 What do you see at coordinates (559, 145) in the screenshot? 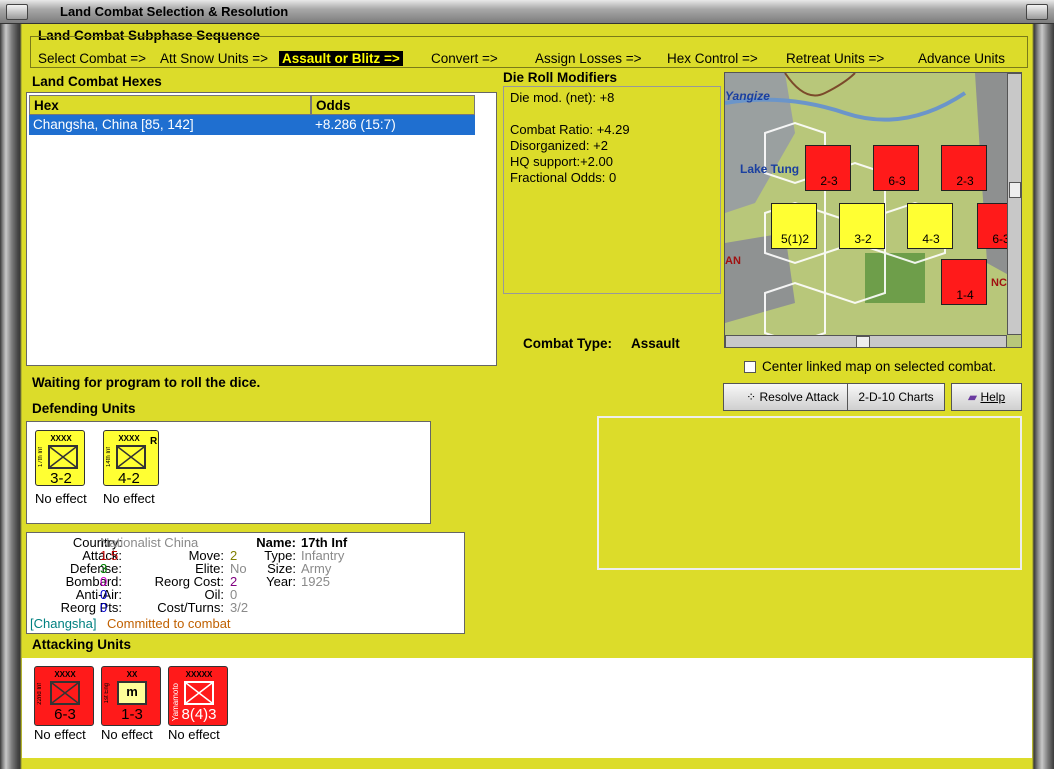
I see `mod-disorganized: Disorganized: +2` at bounding box center [559, 145].